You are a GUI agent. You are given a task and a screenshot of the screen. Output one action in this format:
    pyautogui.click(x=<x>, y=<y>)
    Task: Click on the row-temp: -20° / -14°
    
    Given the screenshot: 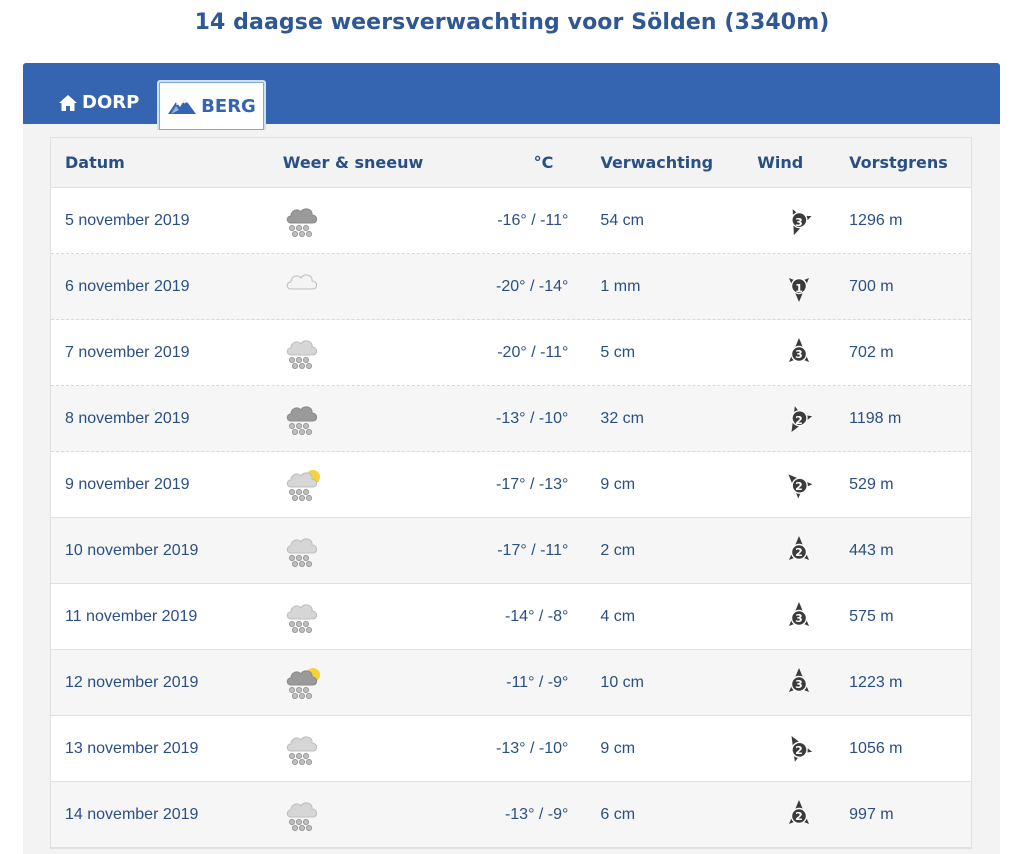 What is the action you would take?
    pyautogui.click(x=532, y=286)
    